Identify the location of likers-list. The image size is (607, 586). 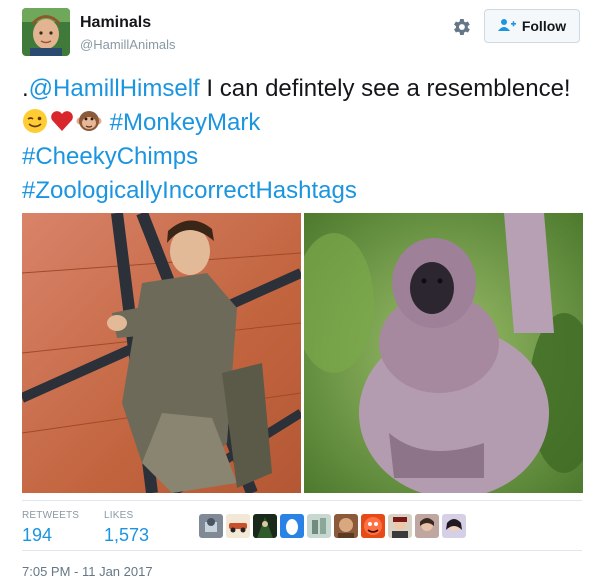
(332, 526).